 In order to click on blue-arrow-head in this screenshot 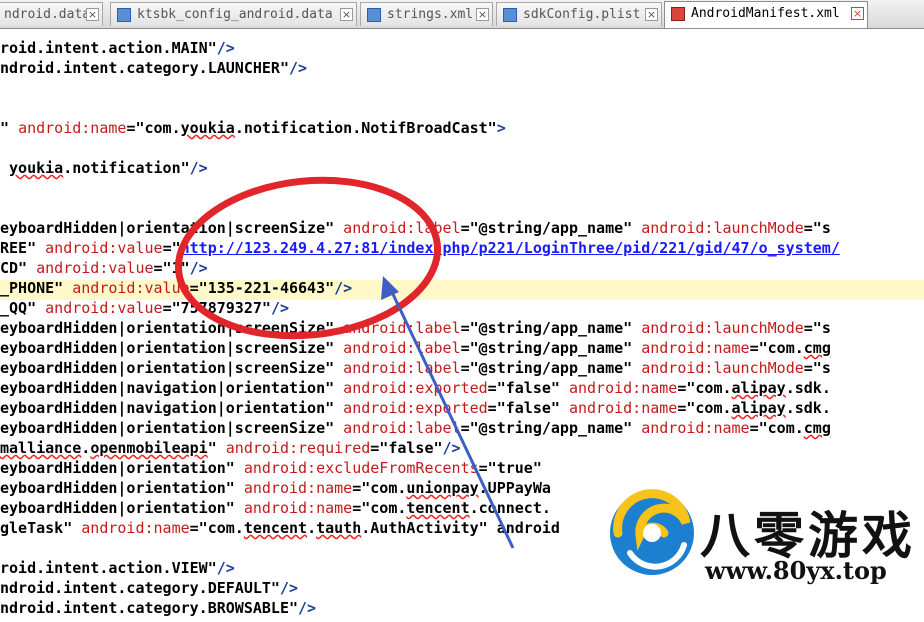, I will do `click(390, 288)`.